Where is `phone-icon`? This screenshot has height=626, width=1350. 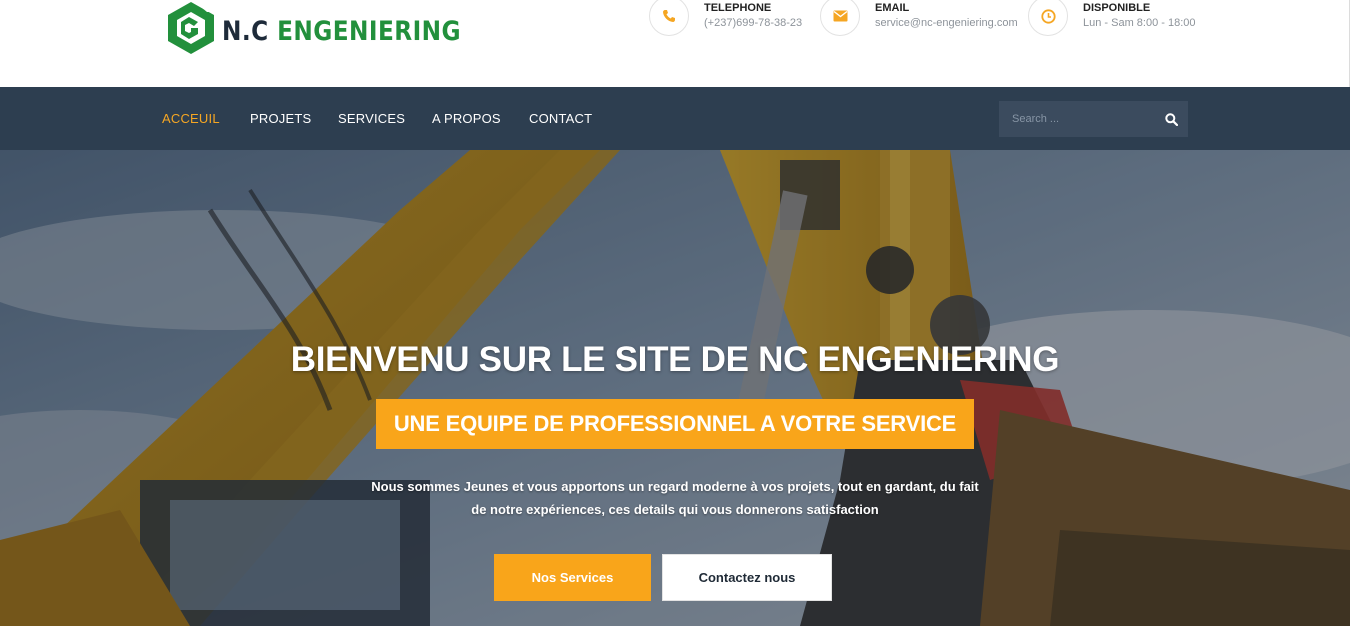
phone-icon is located at coordinates (669, 16).